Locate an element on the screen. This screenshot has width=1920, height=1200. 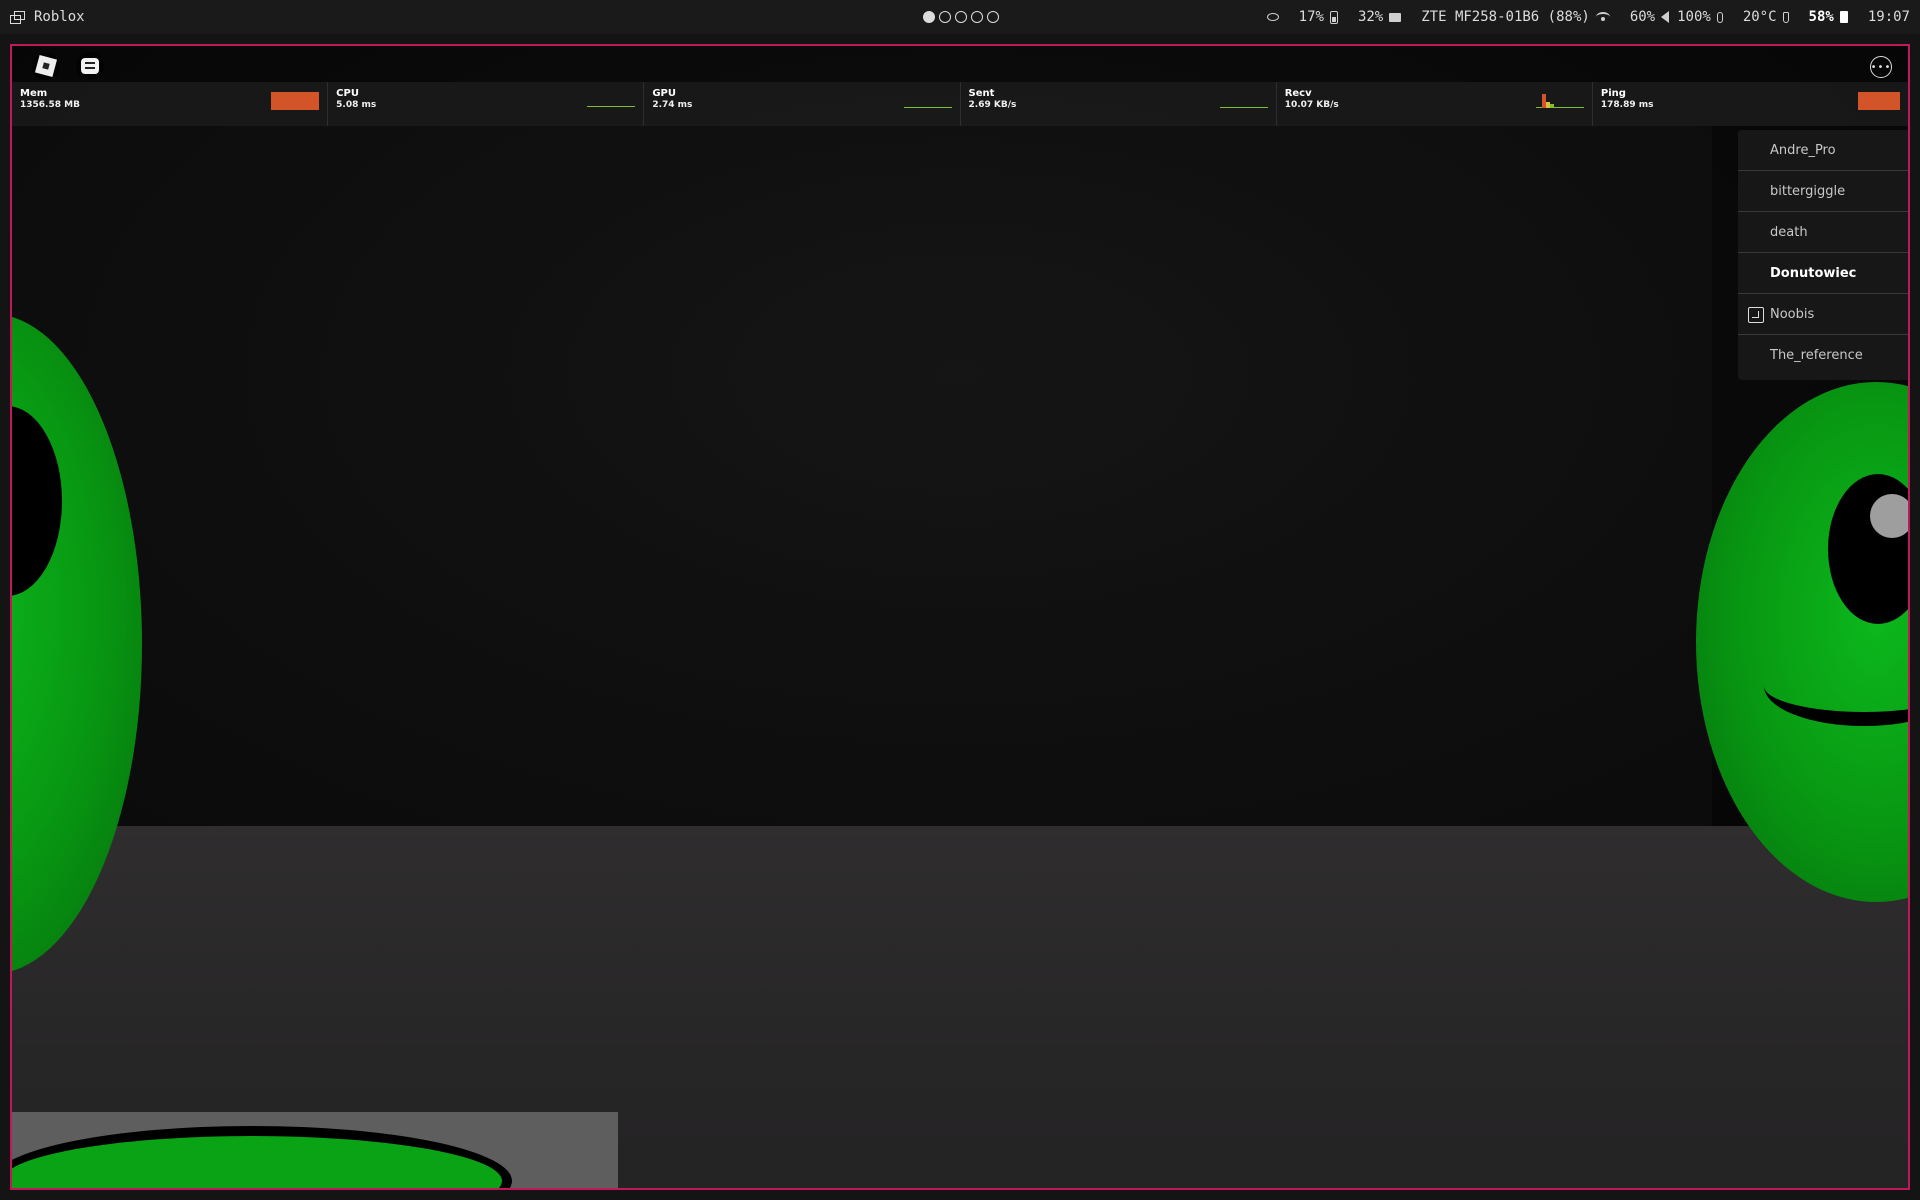
temperature-status: 20°C is located at coordinates (1766, 17).